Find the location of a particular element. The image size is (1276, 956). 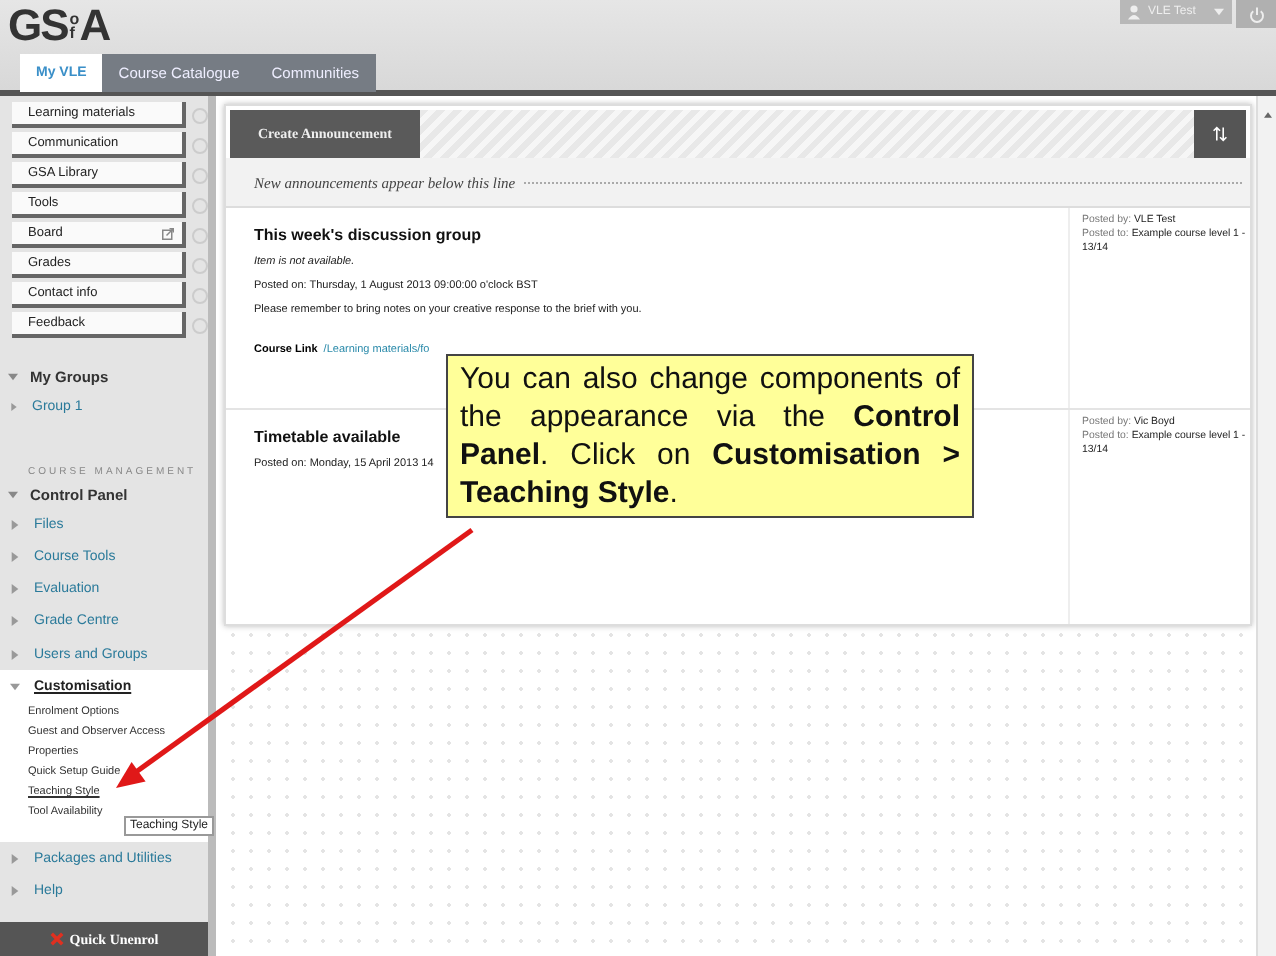

callout-note: You can also change components of the appearance via the Control Panel. Click on Customisation > Teaching Style. is located at coordinates (710, 436).